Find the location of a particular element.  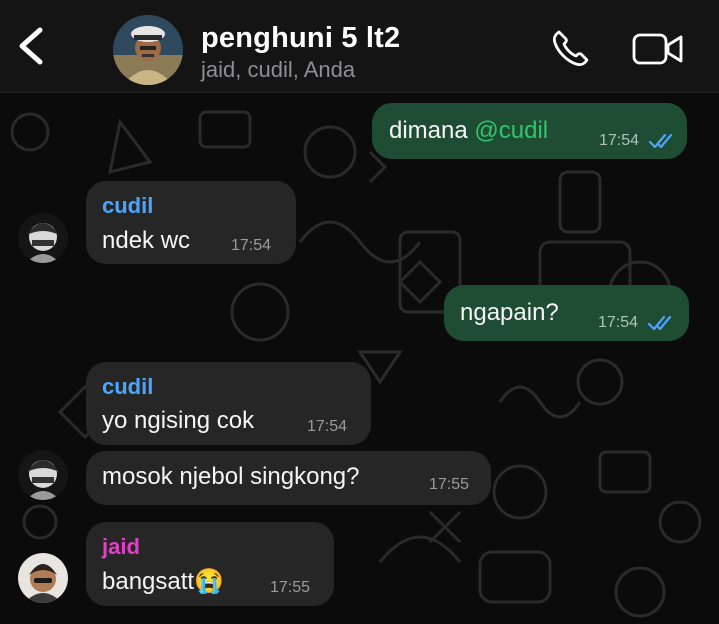

message-bubble-outgoing: dimana @cudil 17:54 is located at coordinates (529, 131).